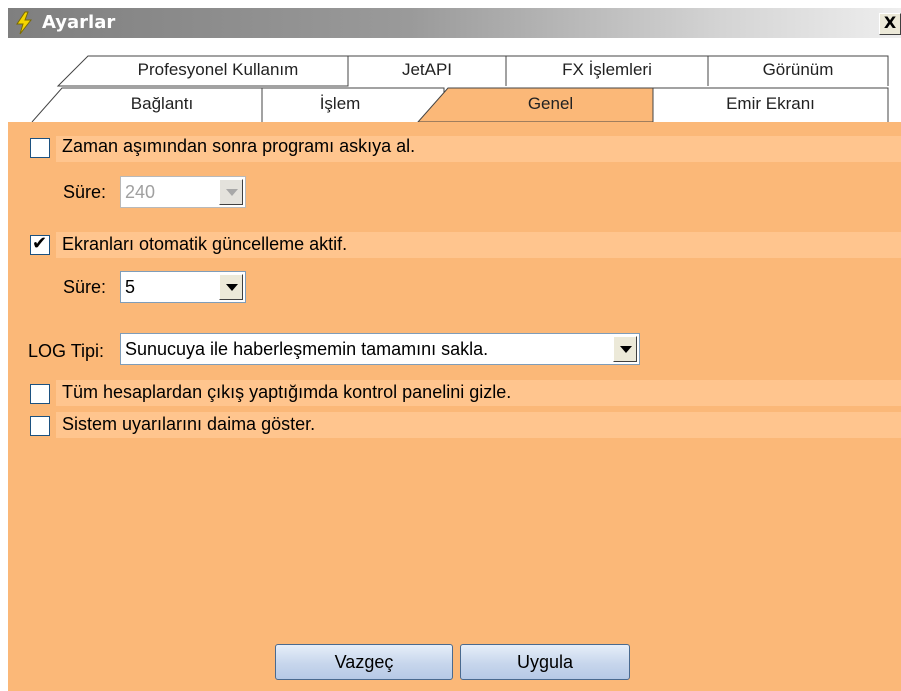  I want to click on refresh-duration-combo: 5, so click(183, 287).